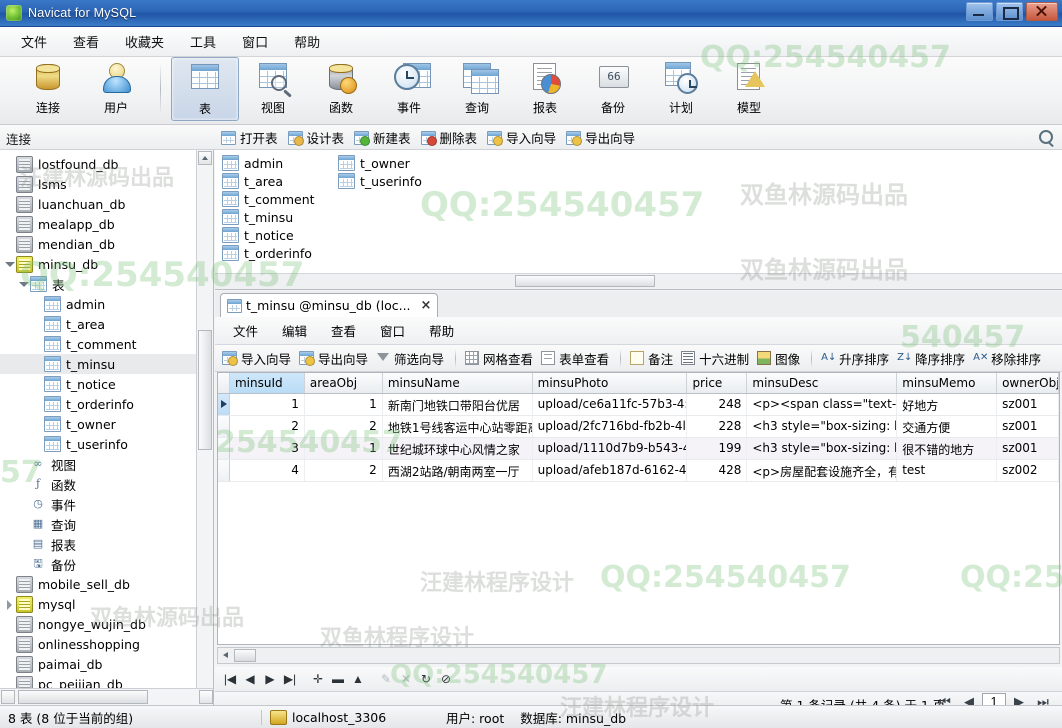  Describe the element at coordinates (344, 448) in the screenshot. I see `grid-cell-areaObj: 1` at that location.